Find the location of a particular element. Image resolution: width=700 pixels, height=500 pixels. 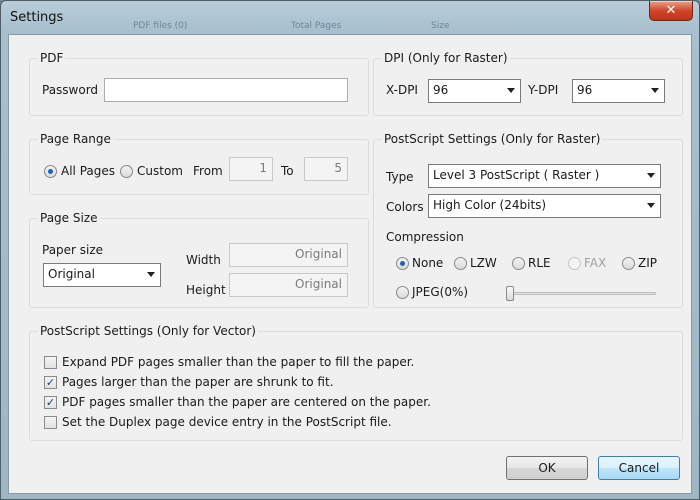

compression-none-radio is located at coordinates (402, 263).